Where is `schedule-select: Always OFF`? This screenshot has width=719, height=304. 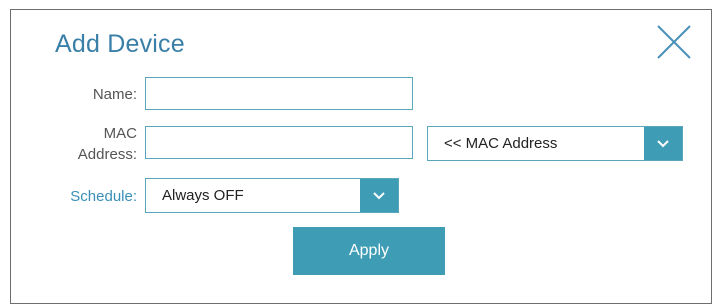
schedule-select: Always OFF is located at coordinates (272, 195).